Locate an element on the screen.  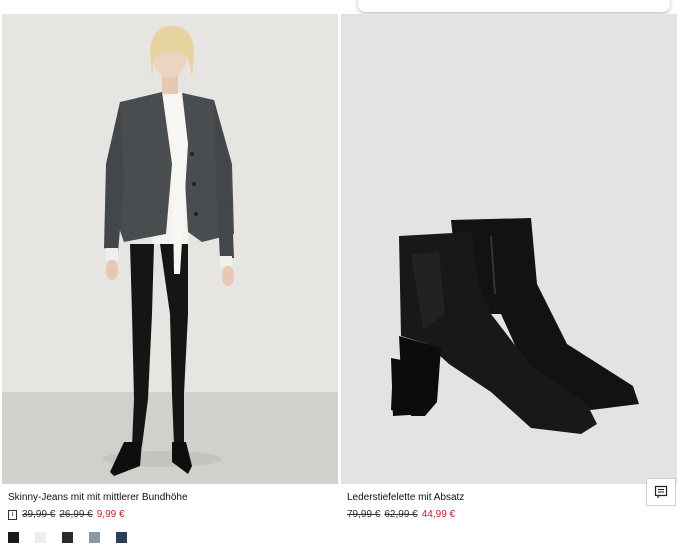
floating-panel is located at coordinates (514, 6).